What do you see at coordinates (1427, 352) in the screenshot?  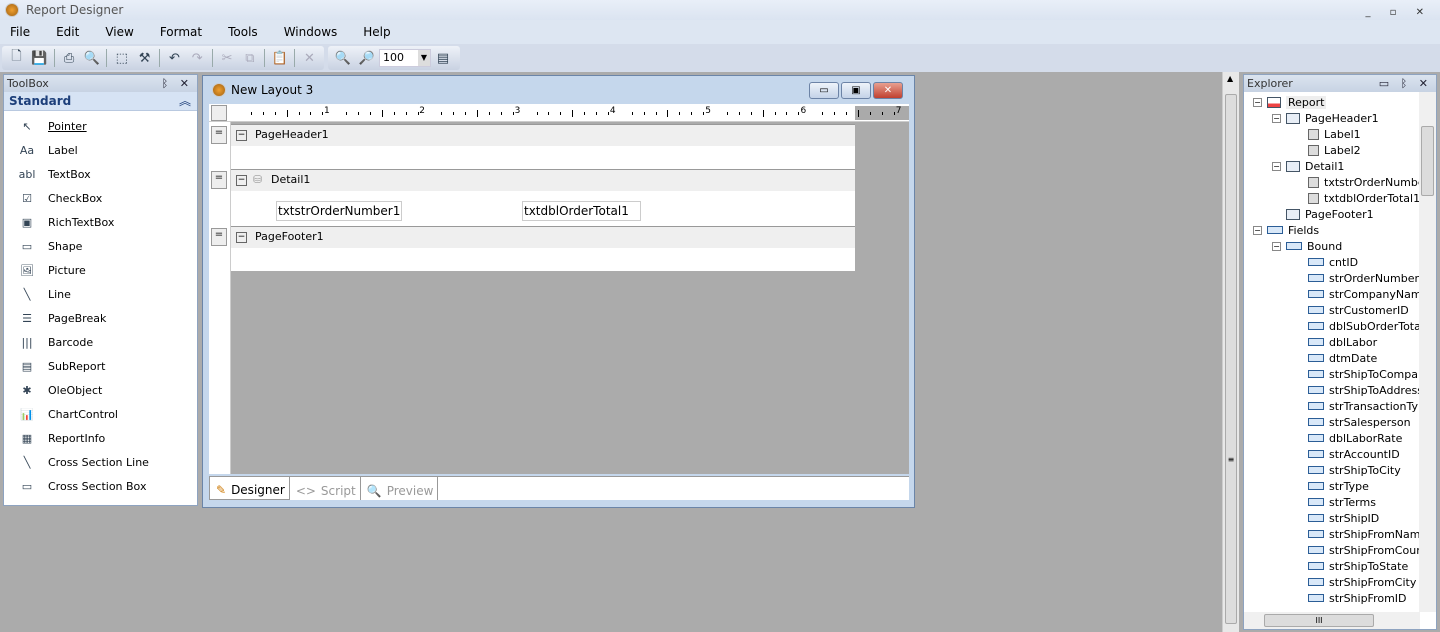 I see `explorer-vertical-scrollbar` at bounding box center [1427, 352].